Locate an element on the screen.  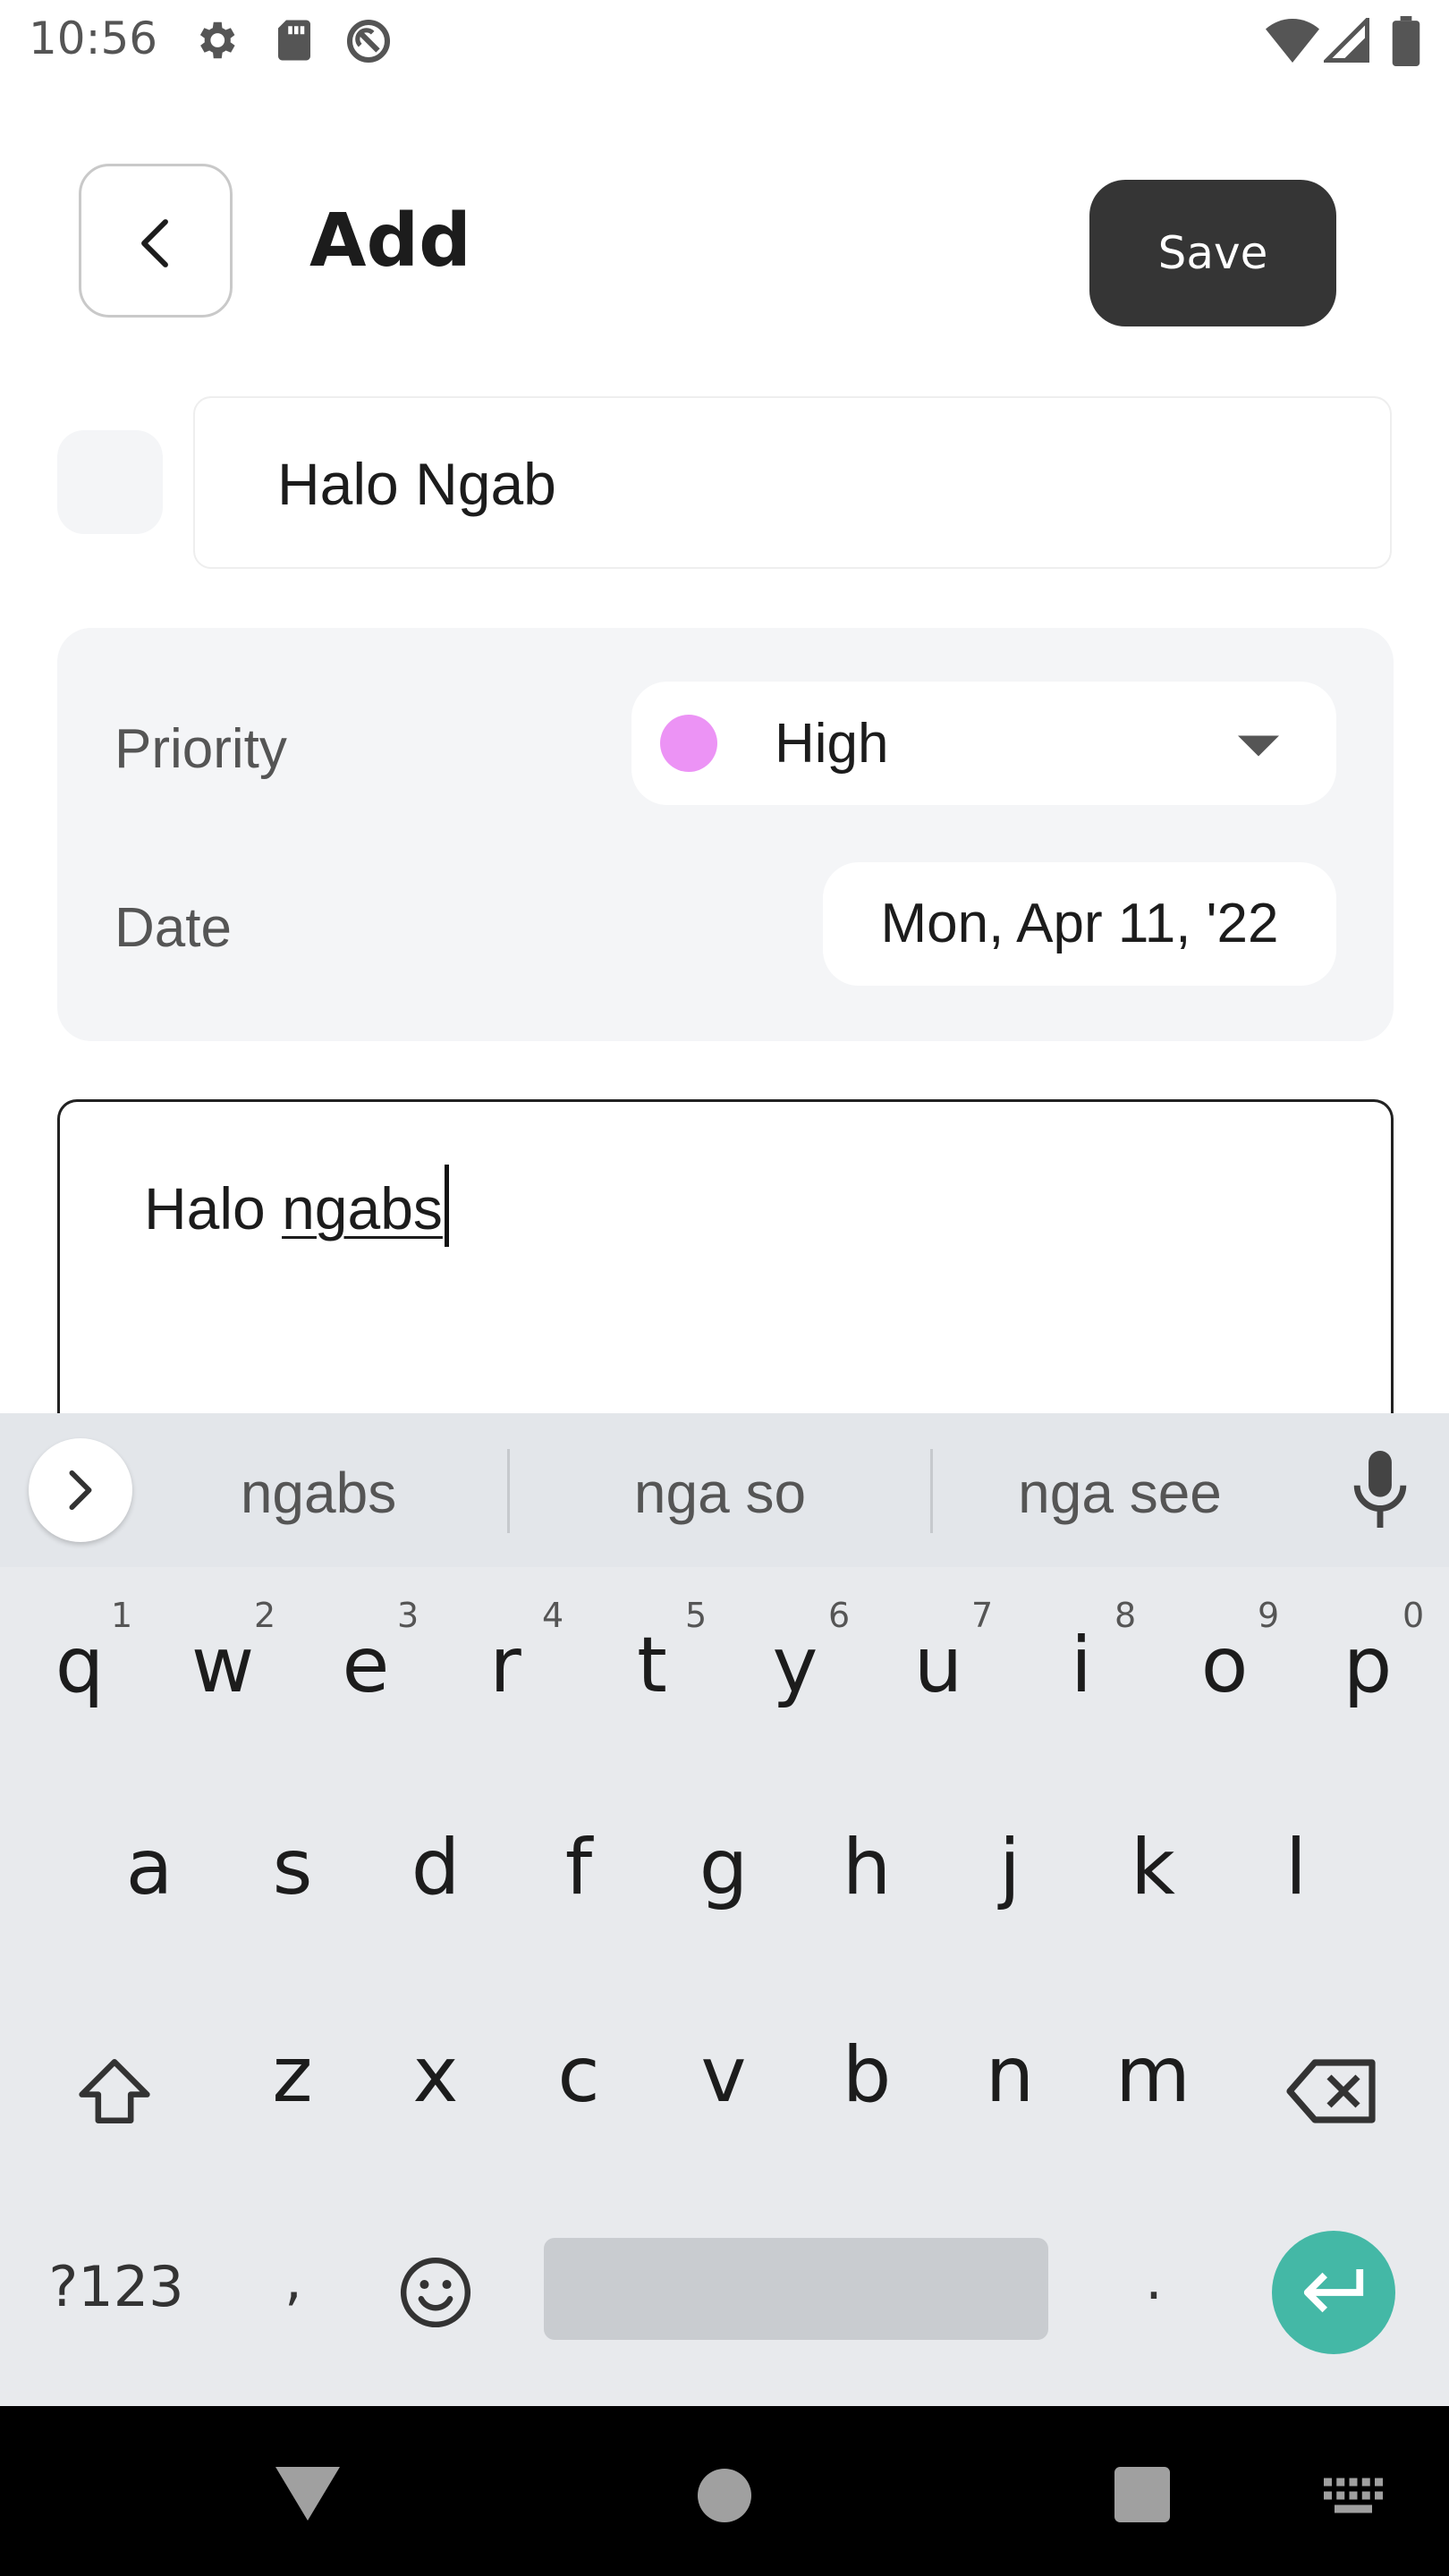
battery-icon is located at coordinates (1406, 41).